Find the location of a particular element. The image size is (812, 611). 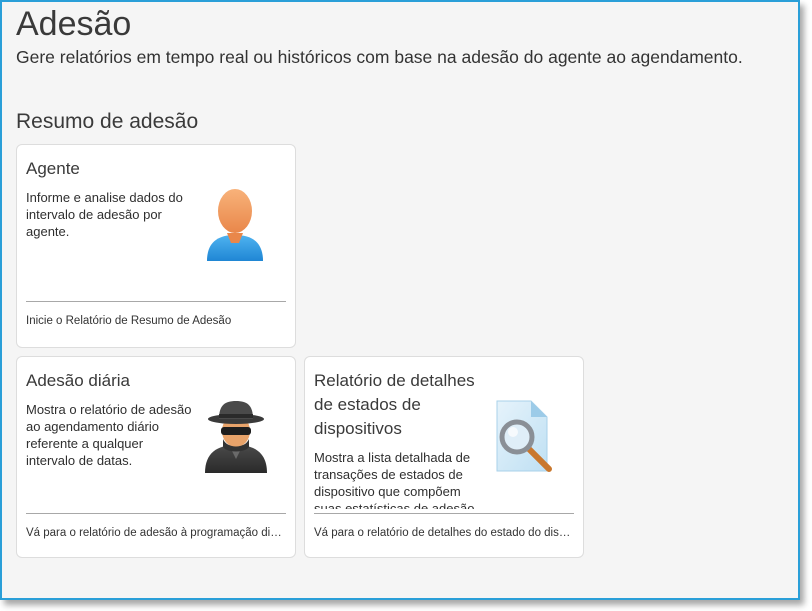

page-title: Adesão is located at coordinates (74, 24).